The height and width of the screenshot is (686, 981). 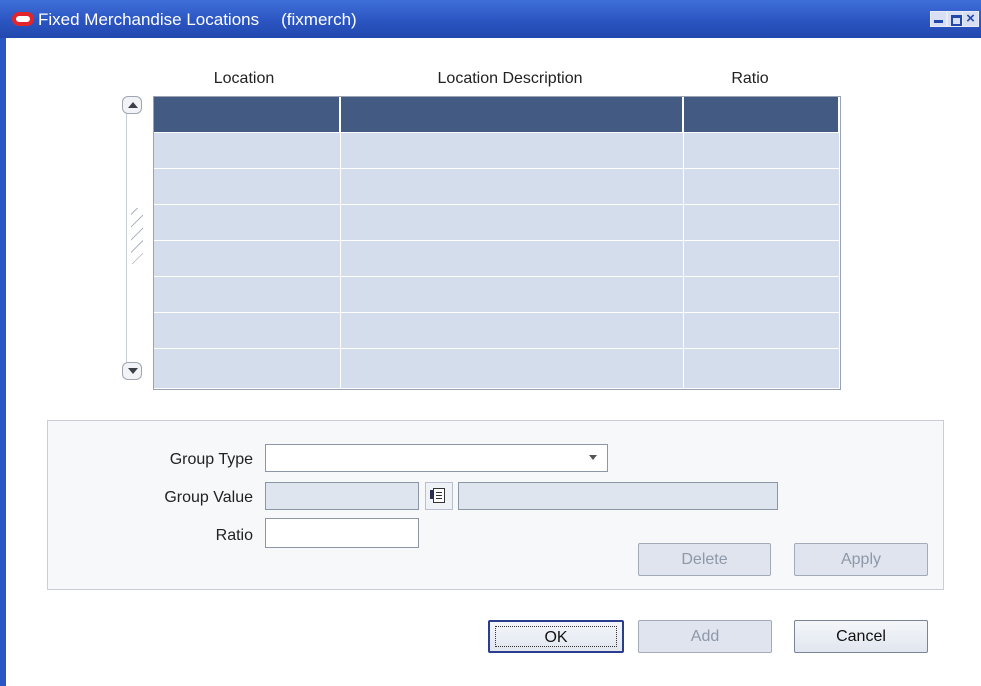 What do you see at coordinates (510, 78) in the screenshot?
I see `column-header-location-description: Location Description` at bounding box center [510, 78].